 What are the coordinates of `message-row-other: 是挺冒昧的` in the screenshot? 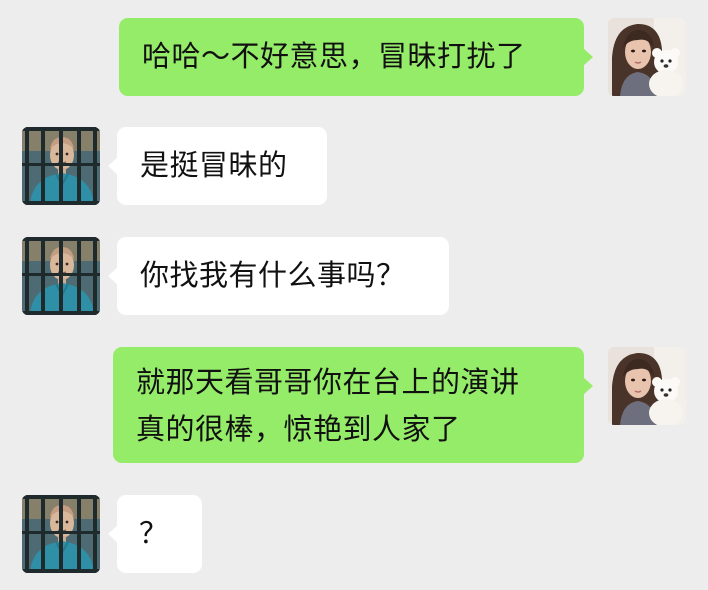 It's located at (354, 166).